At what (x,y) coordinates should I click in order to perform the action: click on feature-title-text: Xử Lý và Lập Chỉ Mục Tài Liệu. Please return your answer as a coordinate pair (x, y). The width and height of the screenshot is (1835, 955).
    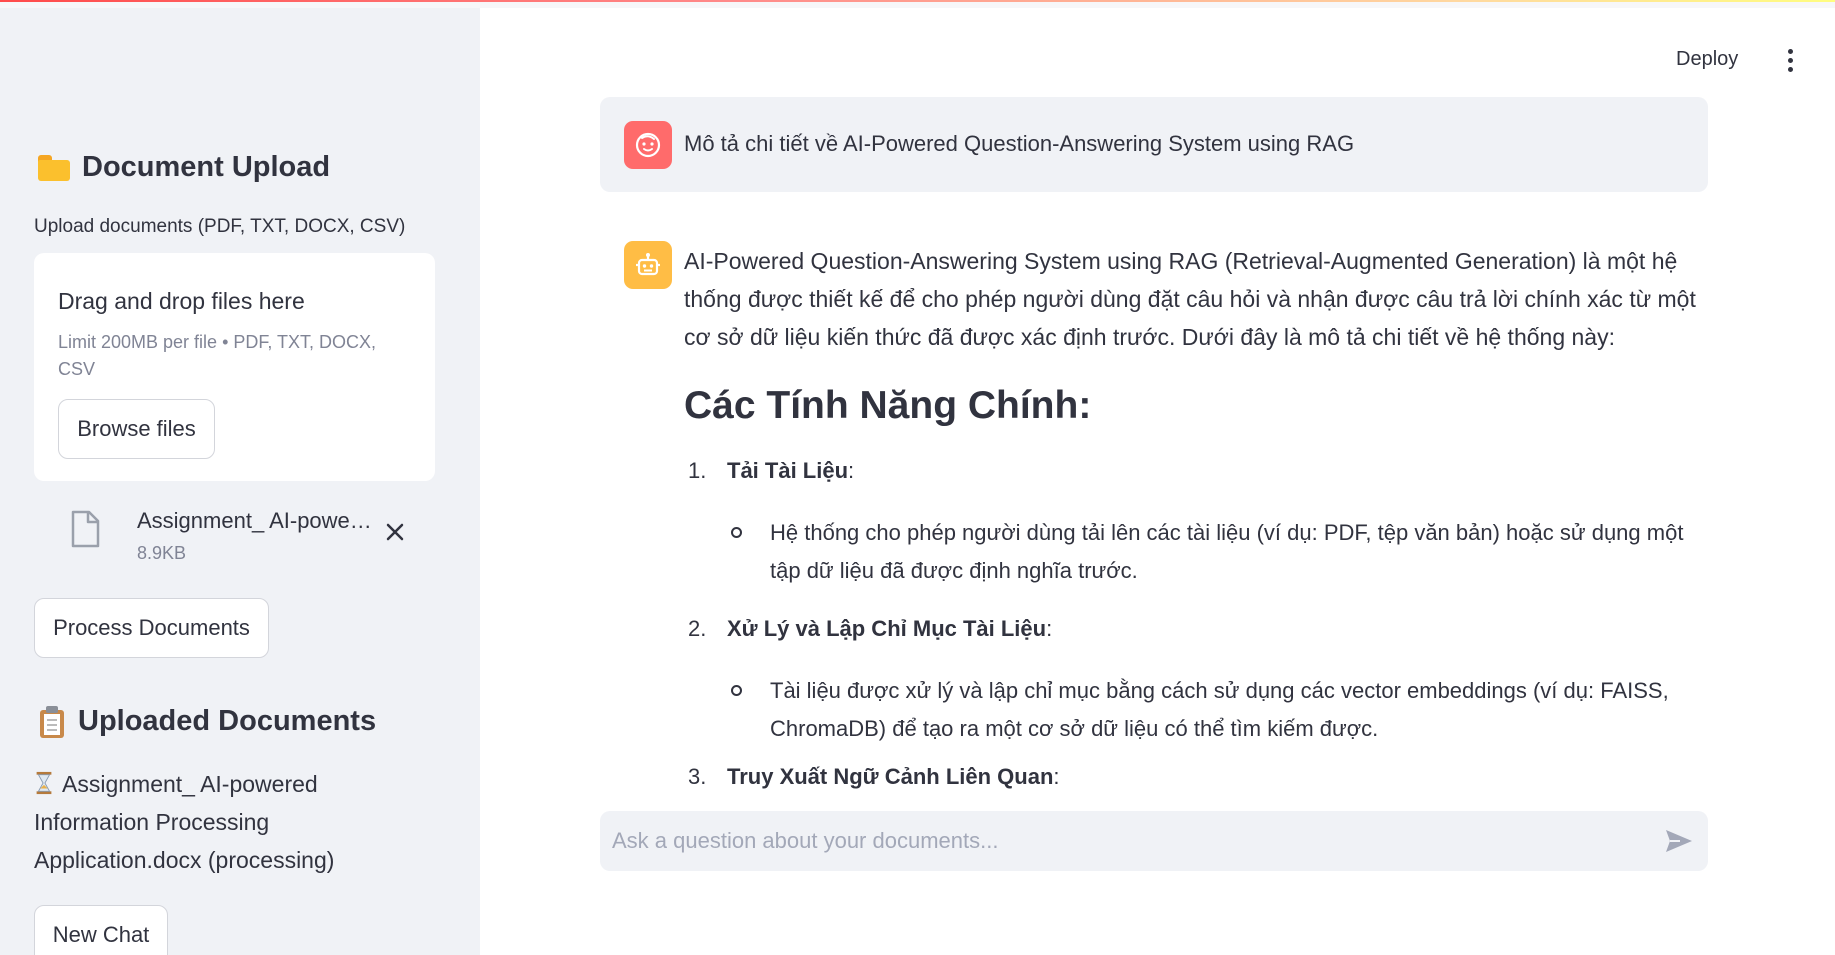
    Looking at the image, I should click on (887, 628).